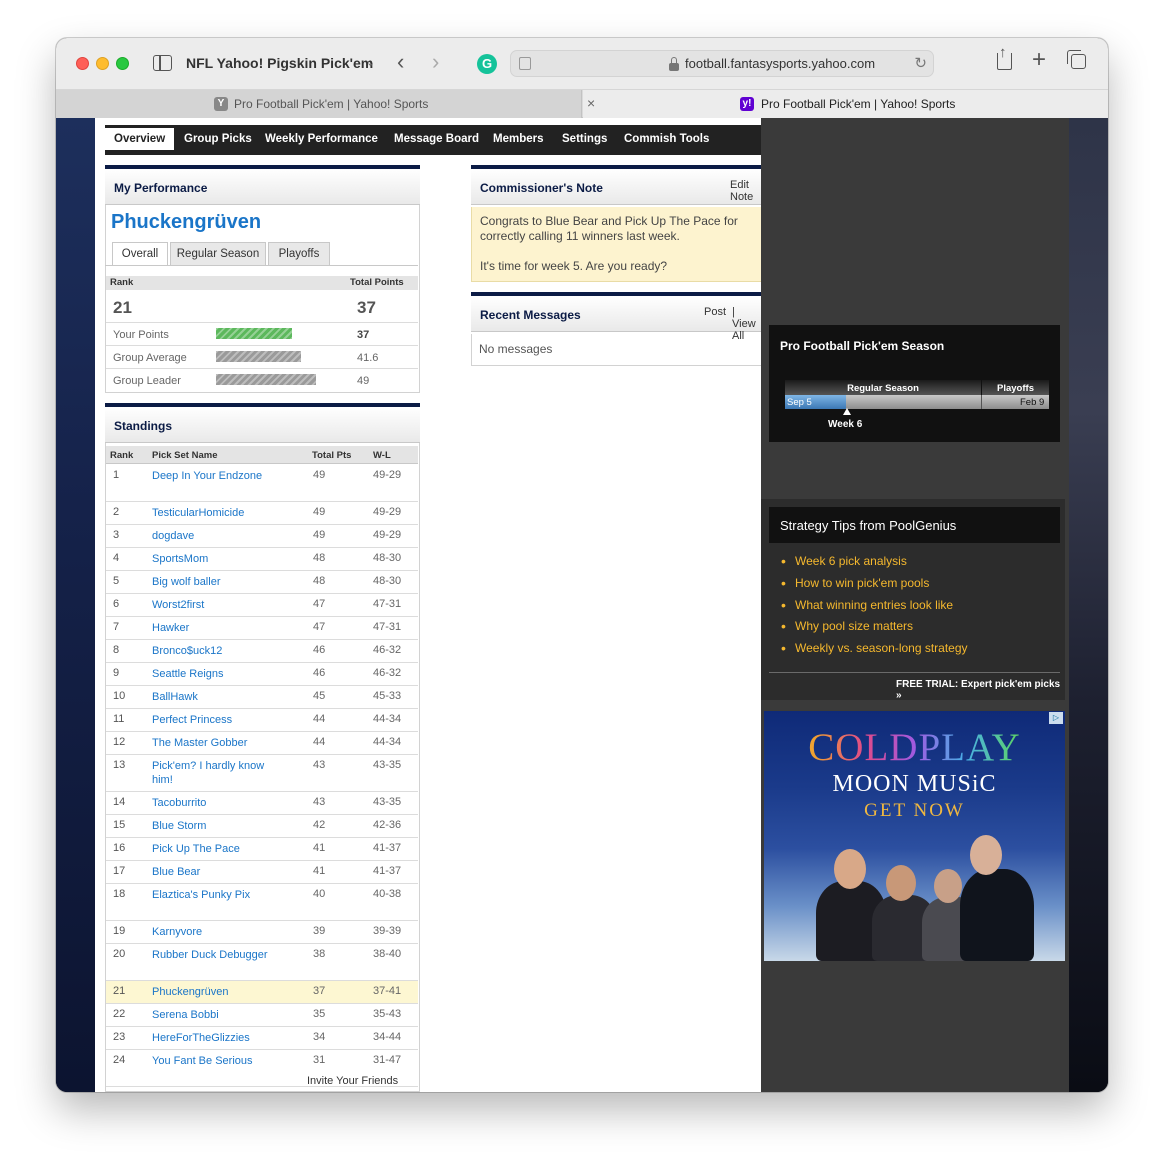 The height and width of the screenshot is (1167, 1164). Describe the element at coordinates (218, 139) in the screenshot. I see `nav-group-picks: Group Picks` at that location.